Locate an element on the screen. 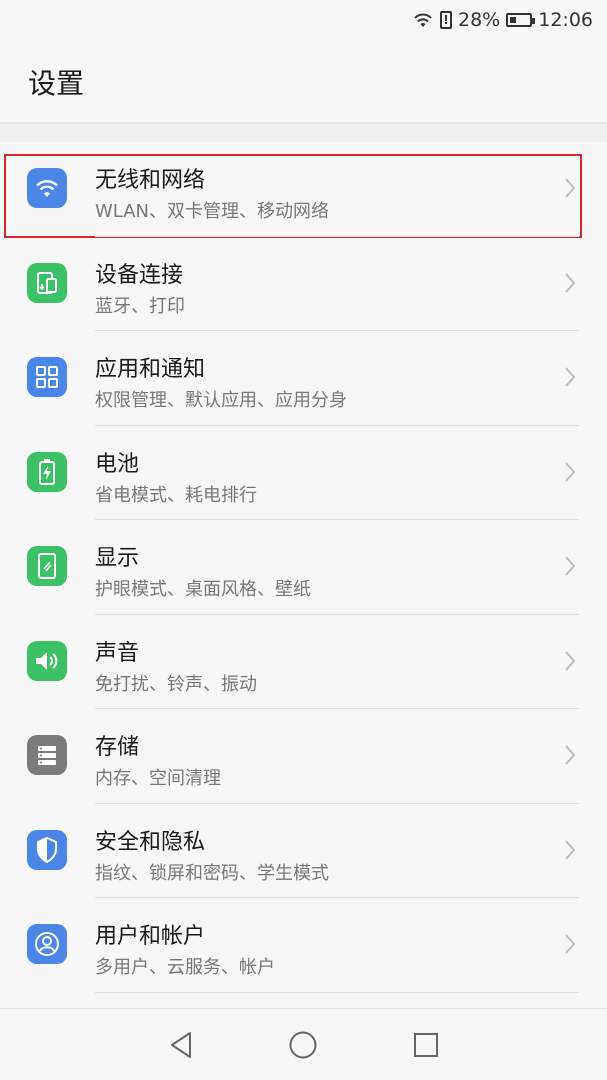  settings-item-users-accounts: 用户和帐户 多用户、云服务、帐户 is located at coordinates (303, 945).